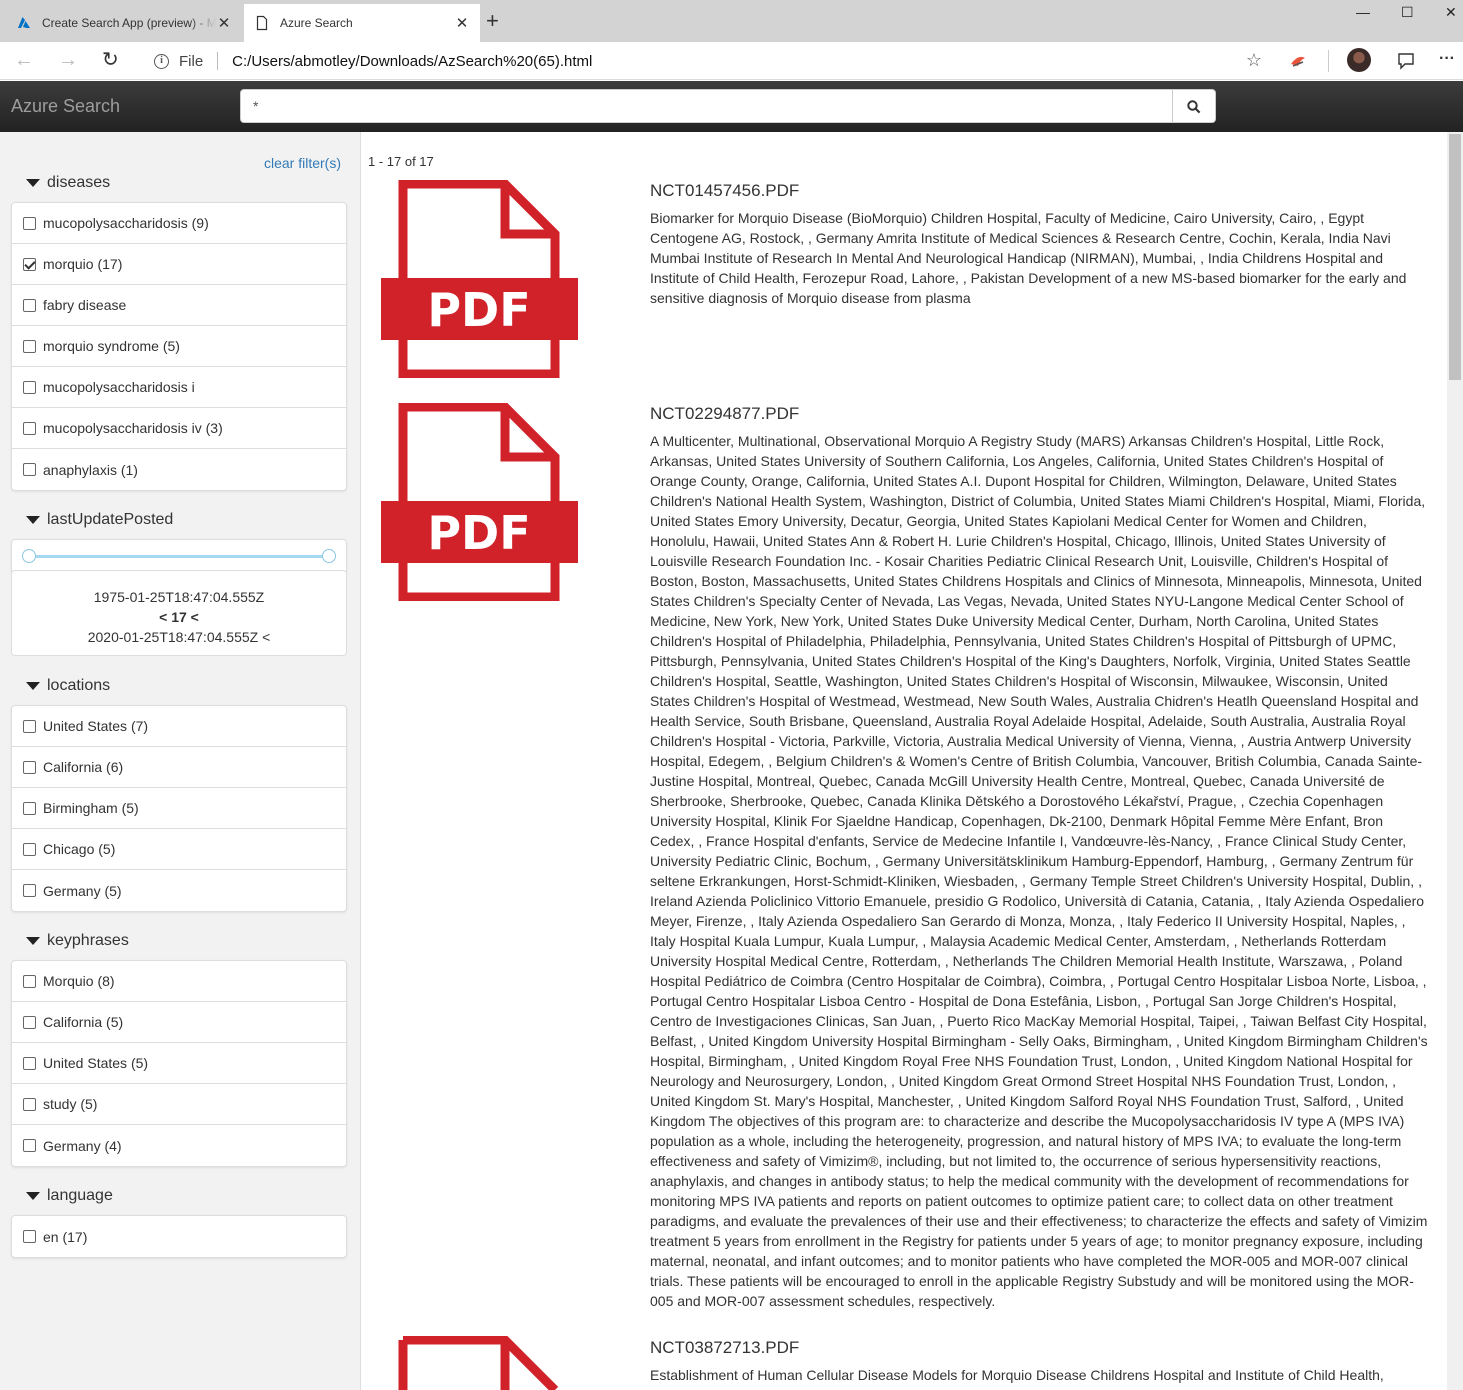 The height and width of the screenshot is (1390, 1463). Describe the element at coordinates (724, 1348) in the screenshot. I see `result-title: NCT03872713.PDF` at that location.